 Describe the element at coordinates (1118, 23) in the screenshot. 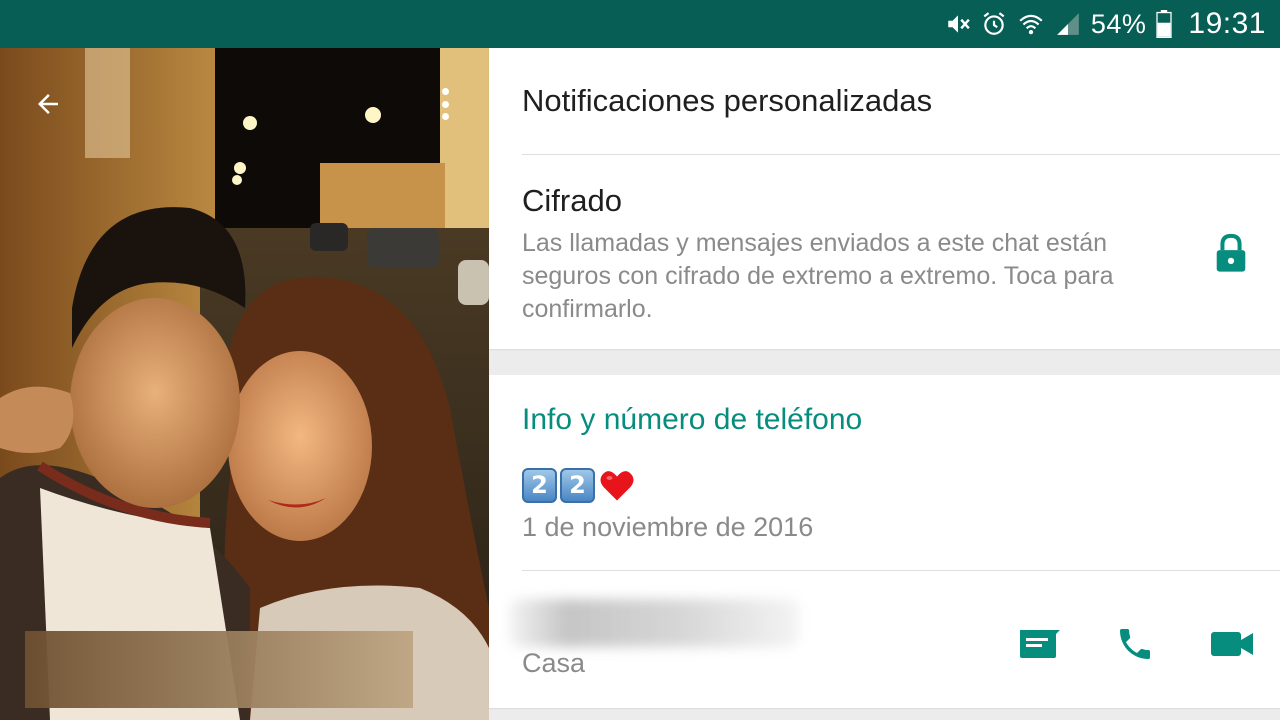

I see `battery-percentage: 54%` at that location.